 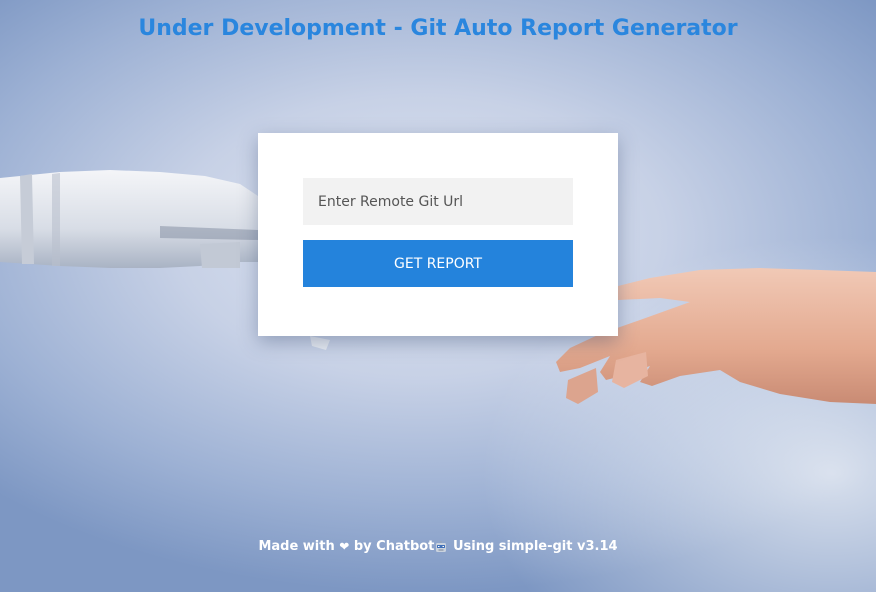 I want to click on remote-git-url-input, so click(x=438, y=201).